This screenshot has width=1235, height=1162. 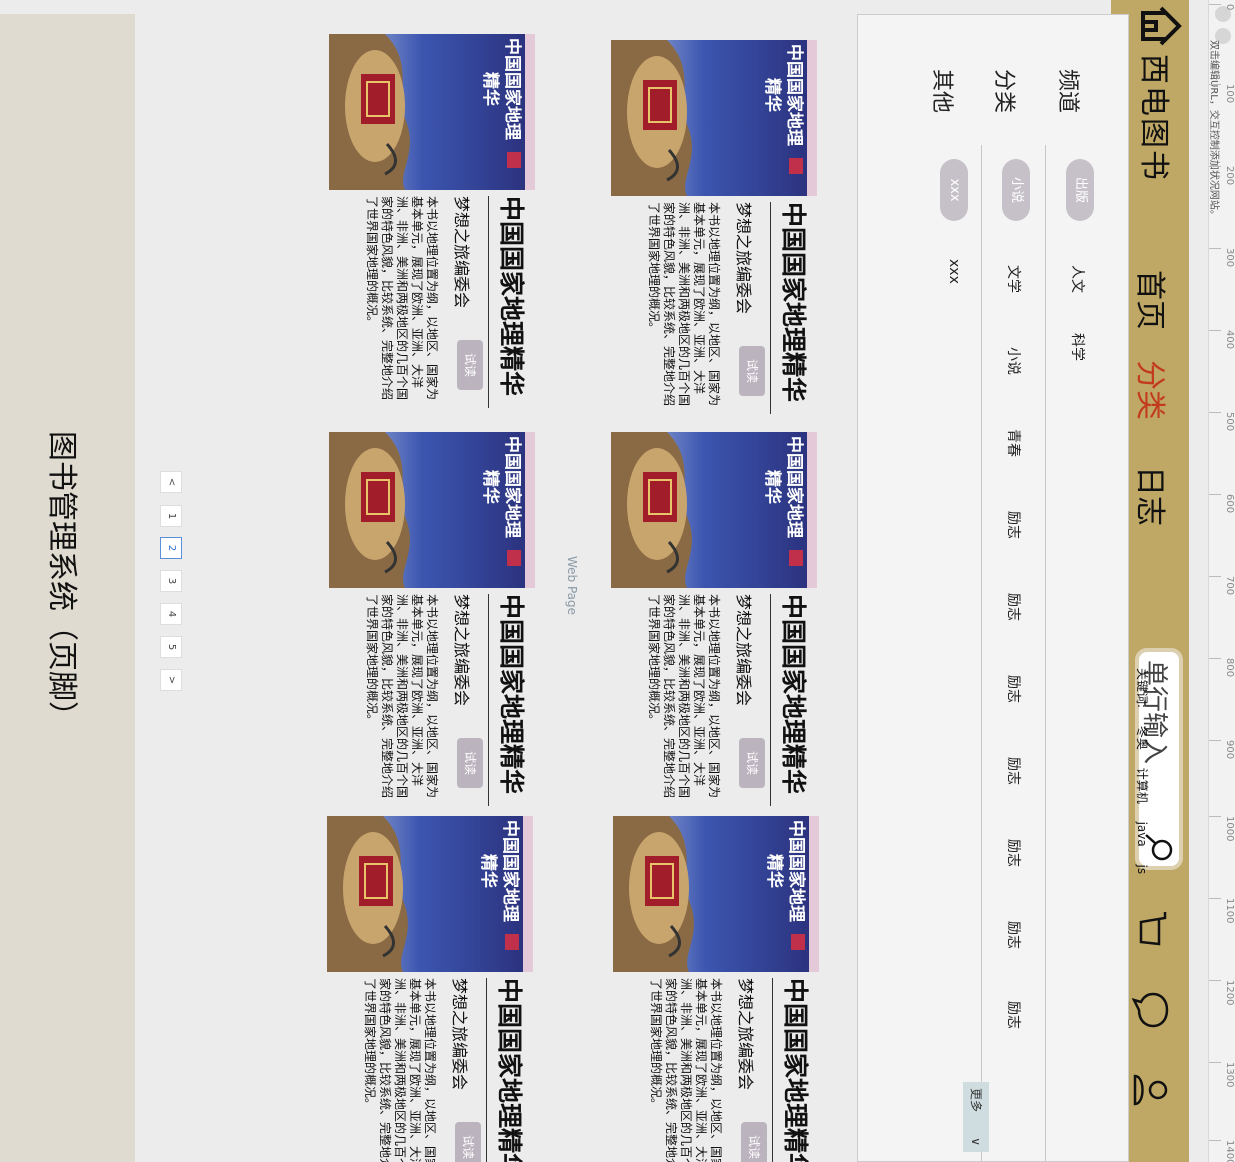 What do you see at coordinates (1078, 347) in the screenshot?
I see `channel-item: 科学` at bounding box center [1078, 347].